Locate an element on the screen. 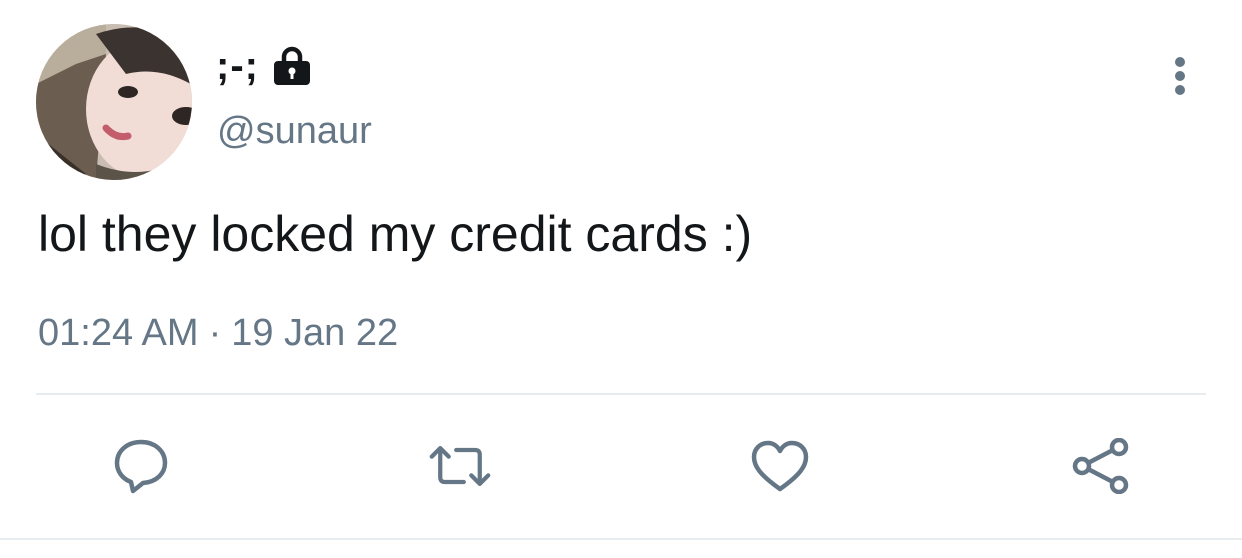 This screenshot has height=558, width=1242. avatar-photo is located at coordinates (114, 102).